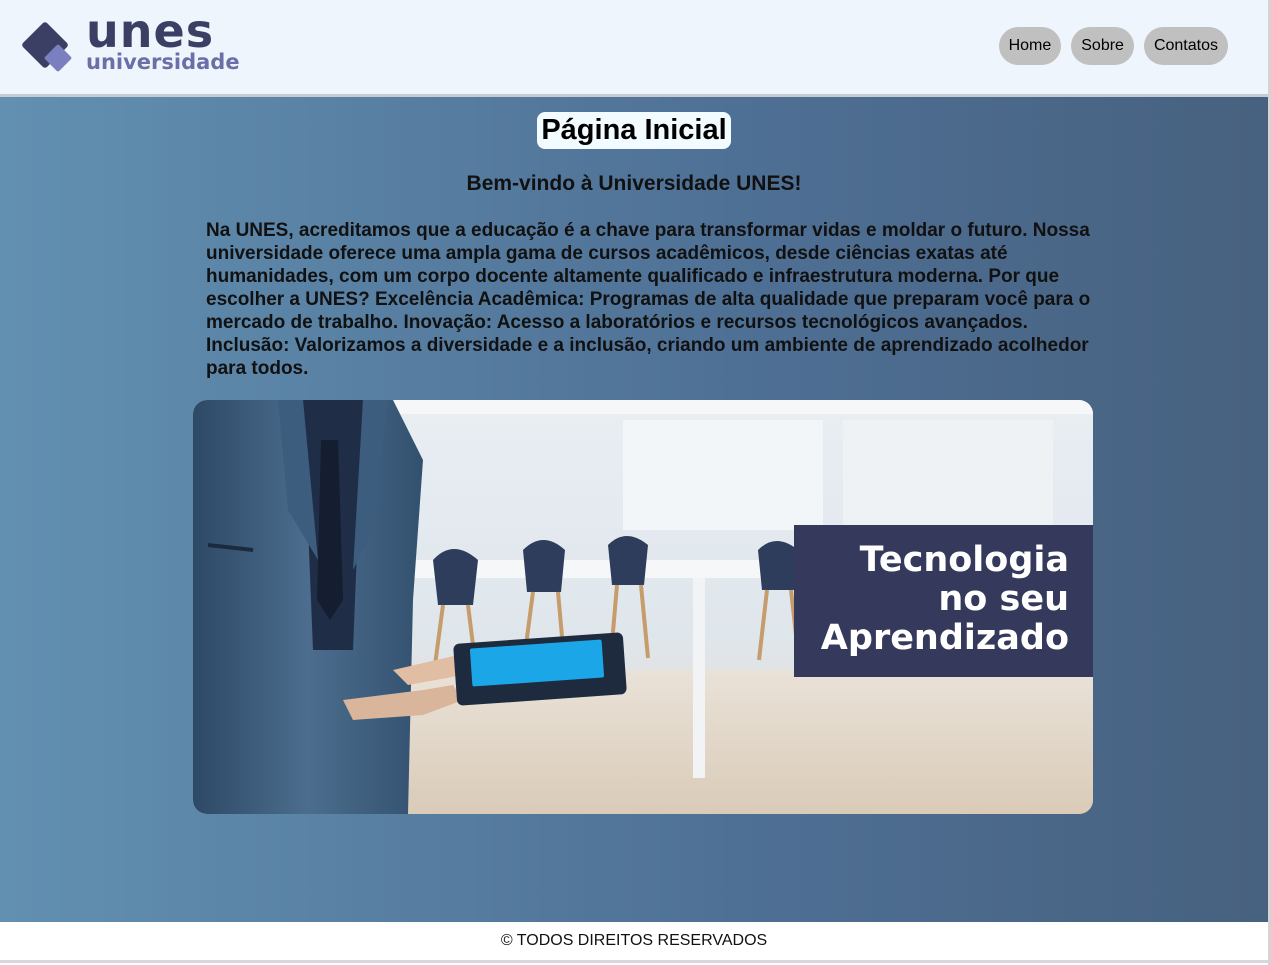 This screenshot has height=965, width=1271. I want to click on nav-sobre-button: Sobre, so click(1102, 46).